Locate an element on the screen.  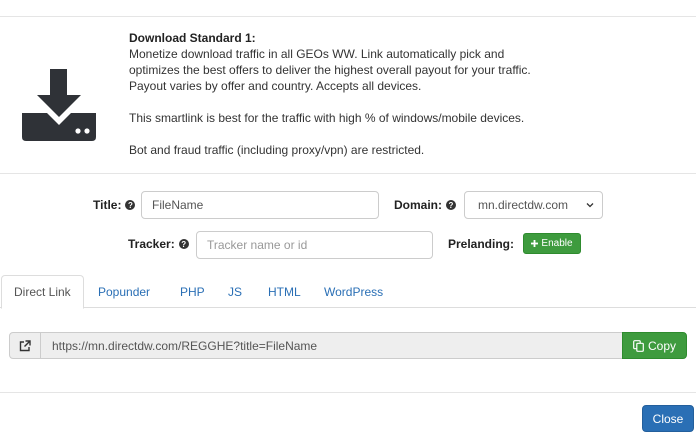
tracker-label: Tracker: ? is located at coordinates (158, 244).